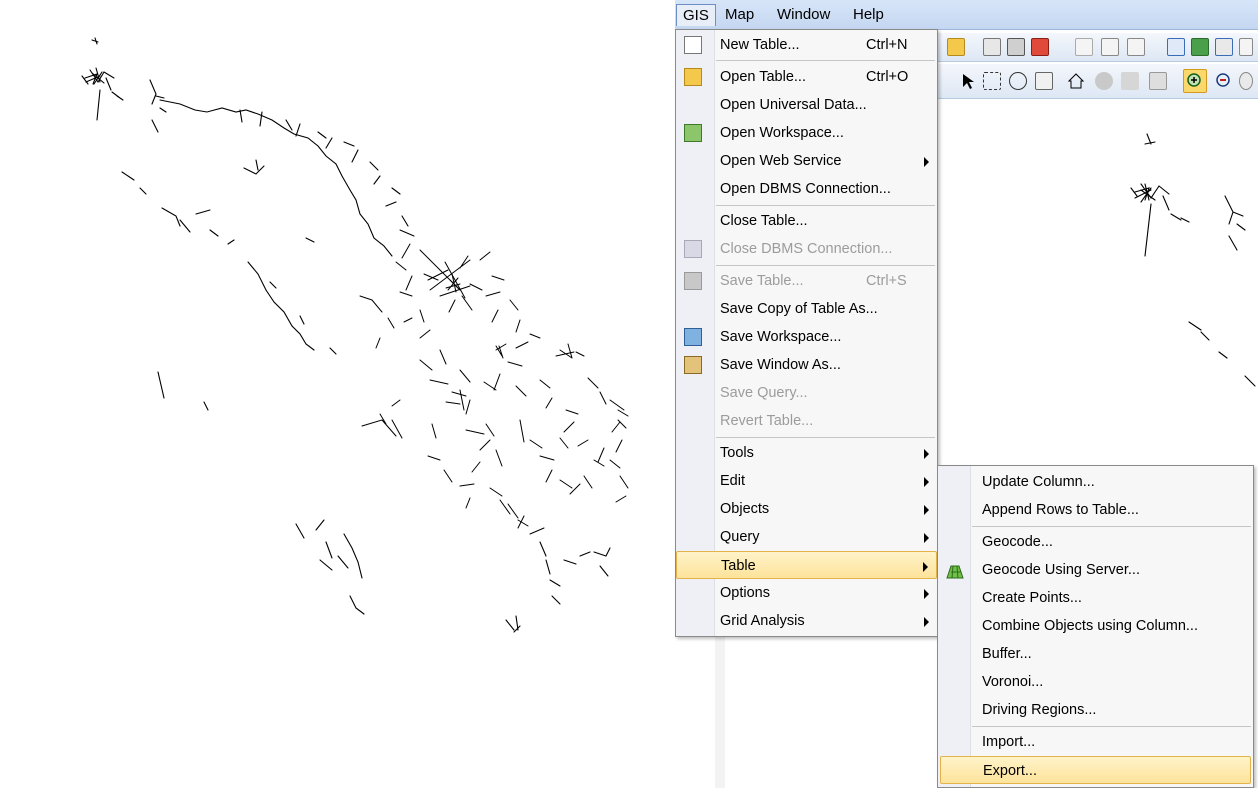  What do you see at coordinates (803, 15) in the screenshot?
I see `menu-window: Window` at bounding box center [803, 15].